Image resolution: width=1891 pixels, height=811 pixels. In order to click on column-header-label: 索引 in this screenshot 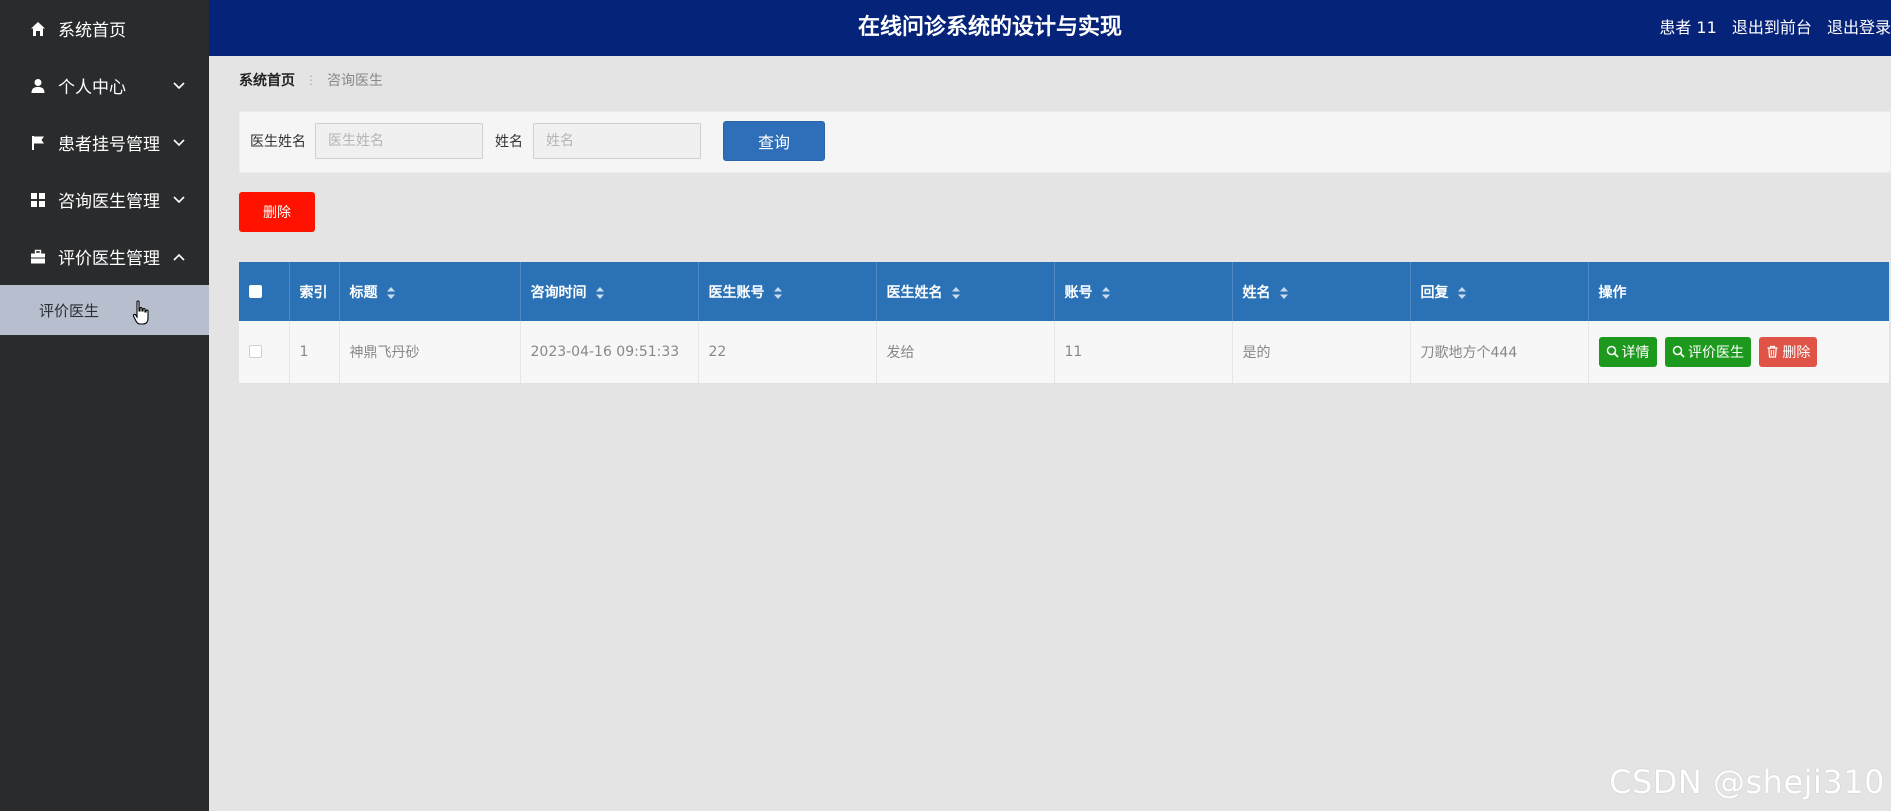, I will do `click(313, 292)`.